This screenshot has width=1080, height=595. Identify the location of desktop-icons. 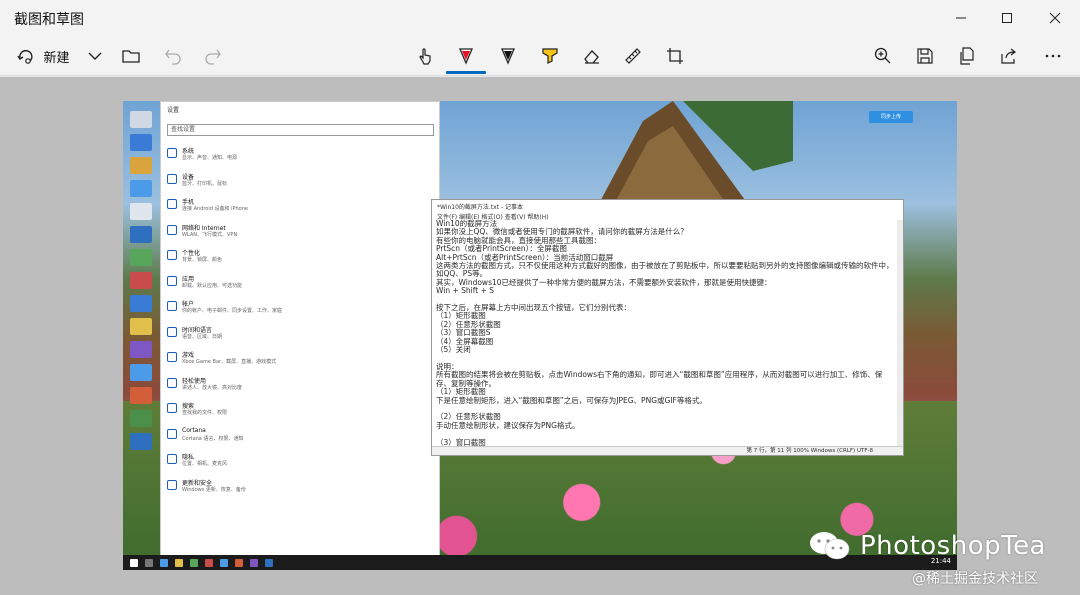
(141, 280).